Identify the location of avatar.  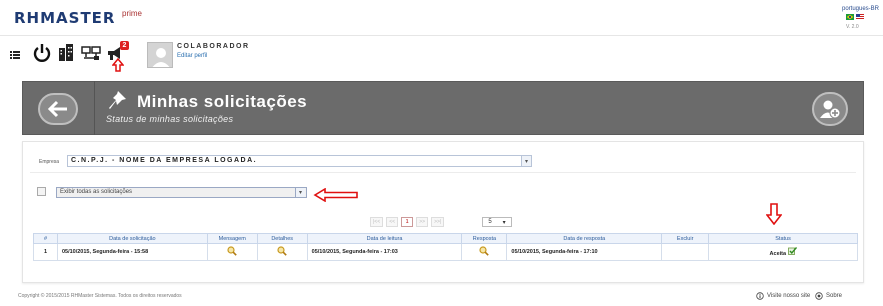
(160, 55).